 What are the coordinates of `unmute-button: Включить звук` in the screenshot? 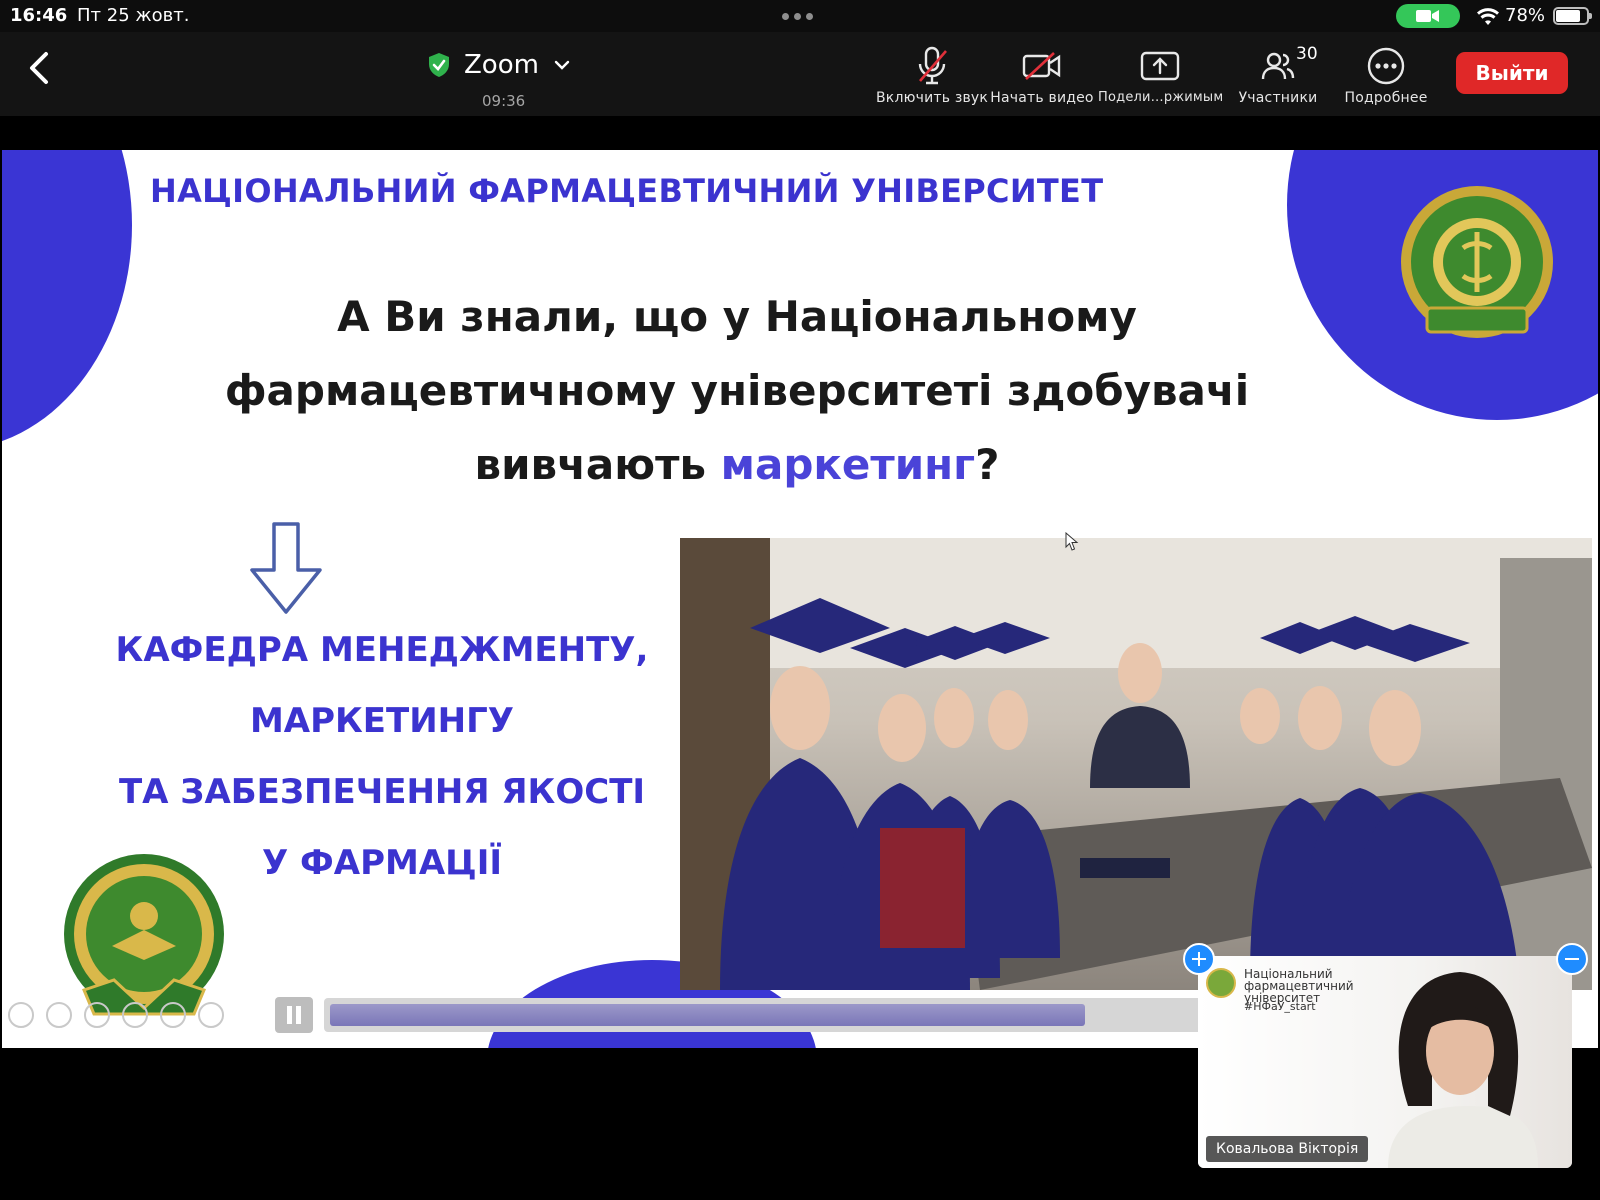 It's located at (932, 74).